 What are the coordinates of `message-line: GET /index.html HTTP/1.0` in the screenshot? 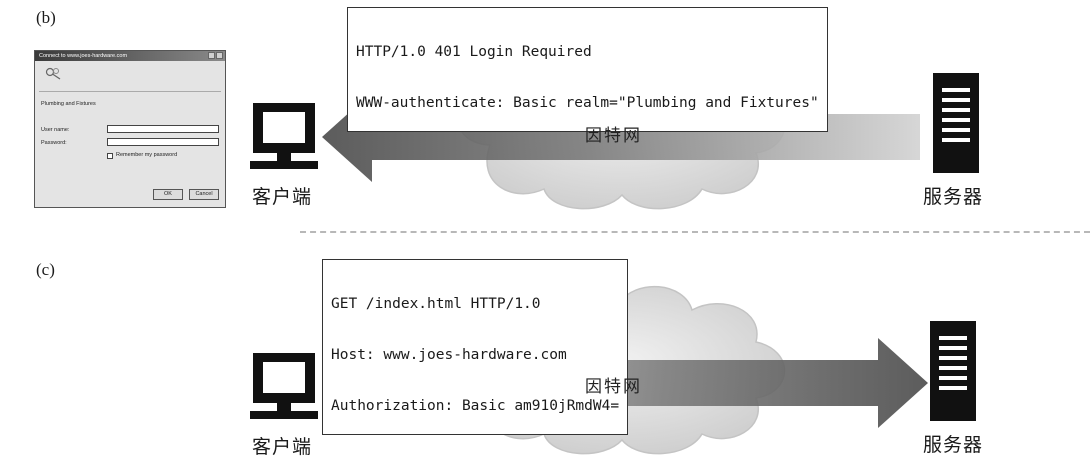 It's located at (436, 304).